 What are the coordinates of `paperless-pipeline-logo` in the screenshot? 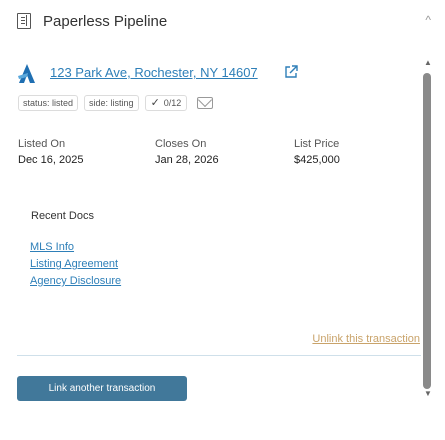 It's located at (26, 73).